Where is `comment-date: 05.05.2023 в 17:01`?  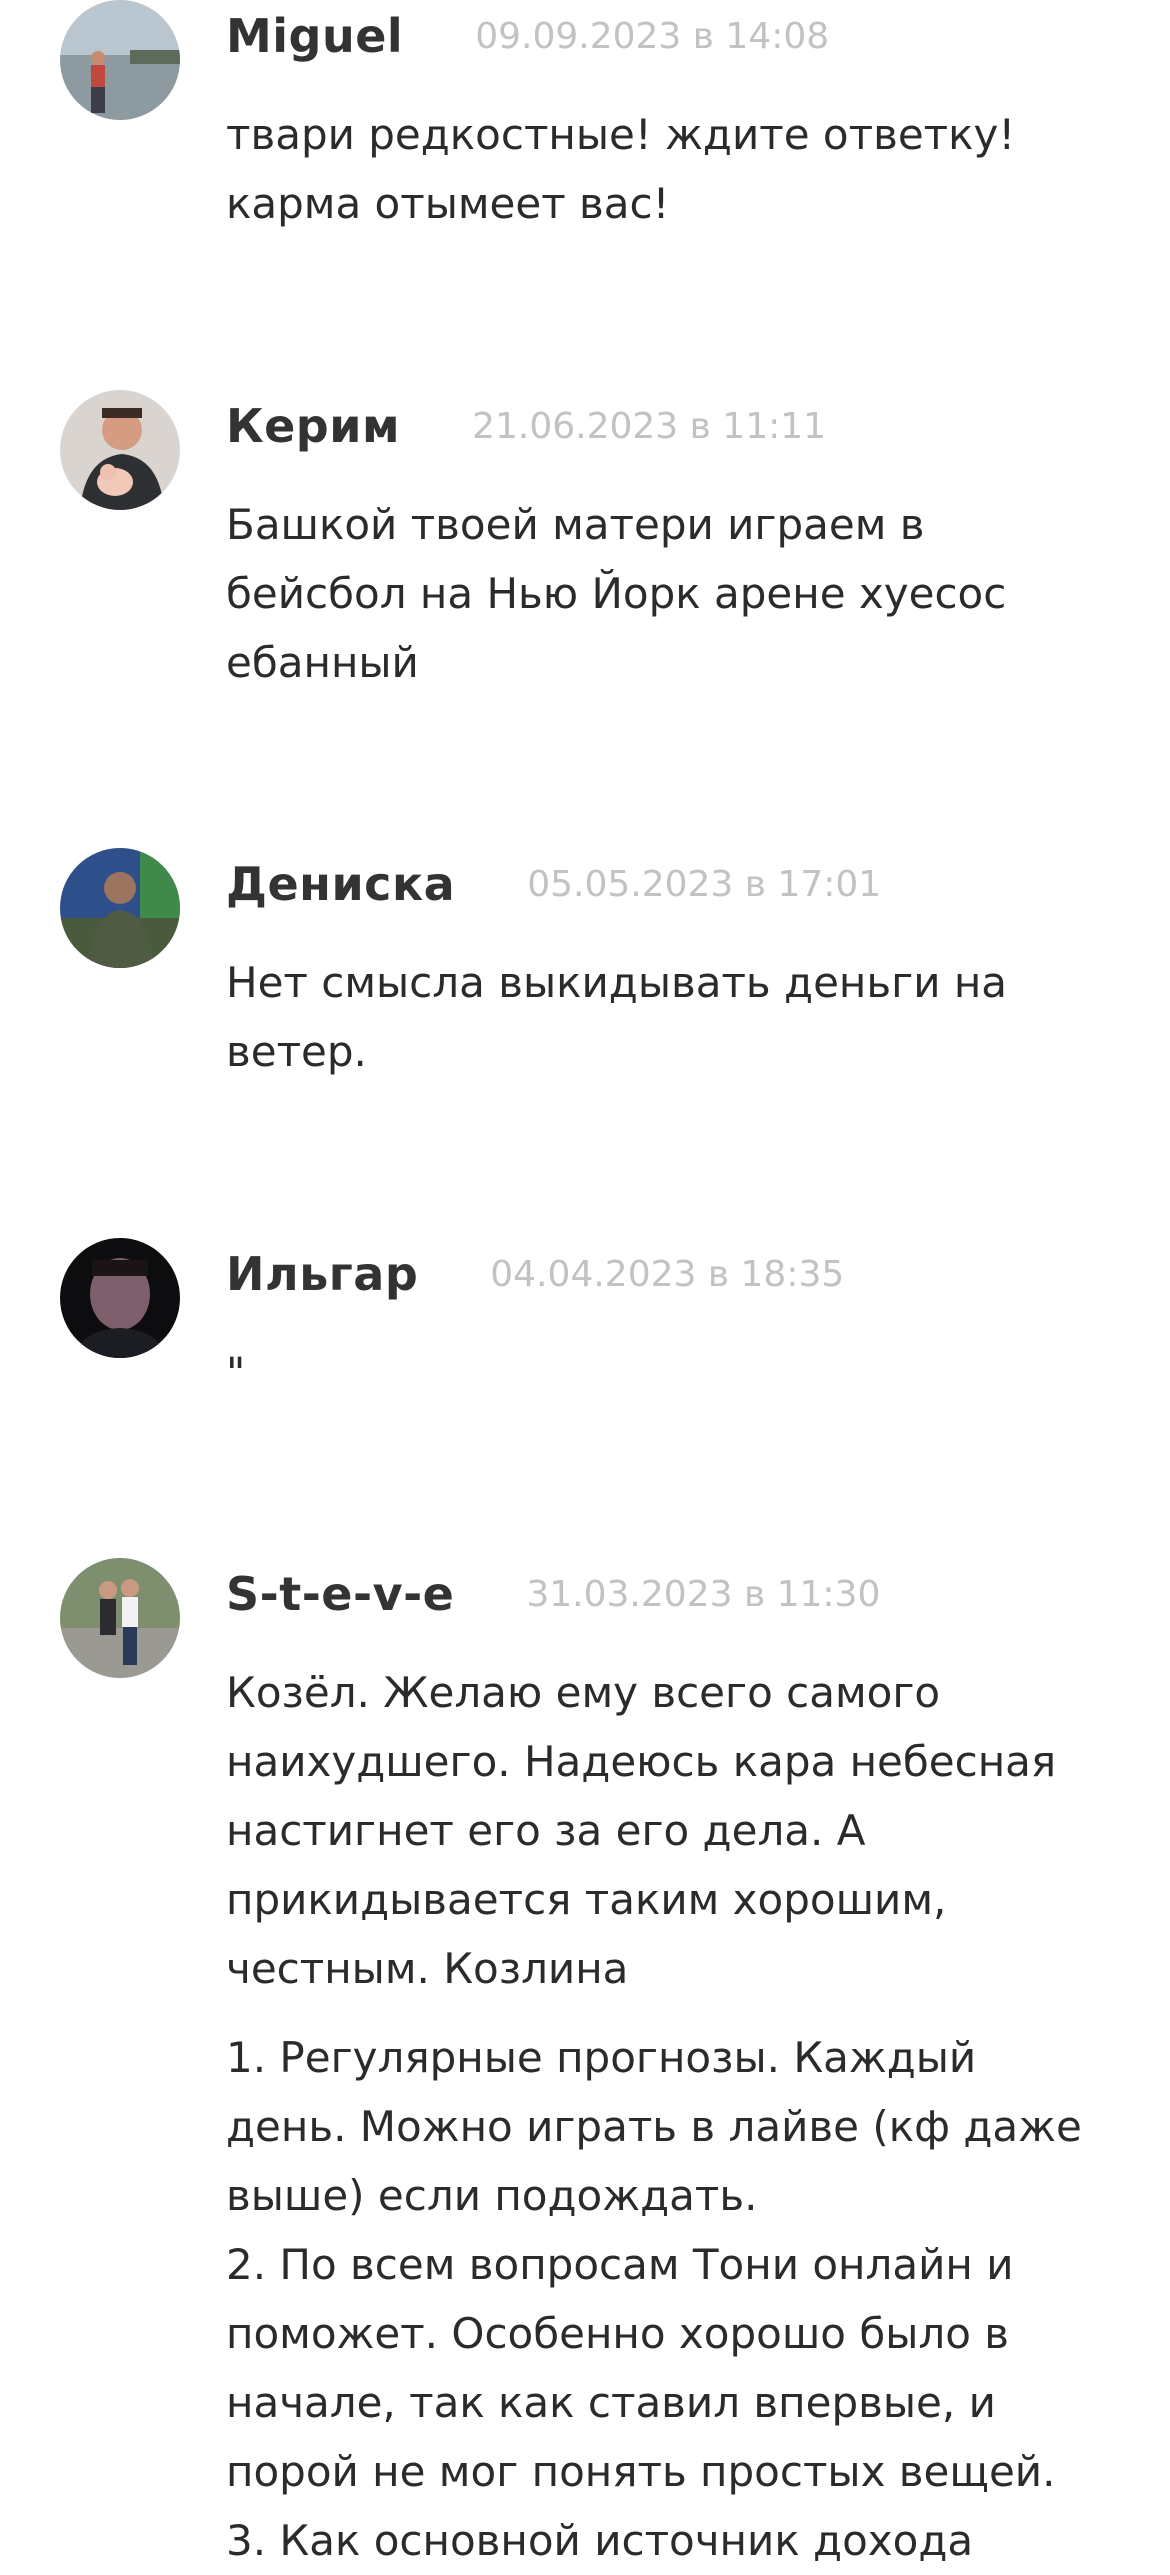
comment-date: 05.05.2023 в 17:01 is located at coordinates (704, 884).